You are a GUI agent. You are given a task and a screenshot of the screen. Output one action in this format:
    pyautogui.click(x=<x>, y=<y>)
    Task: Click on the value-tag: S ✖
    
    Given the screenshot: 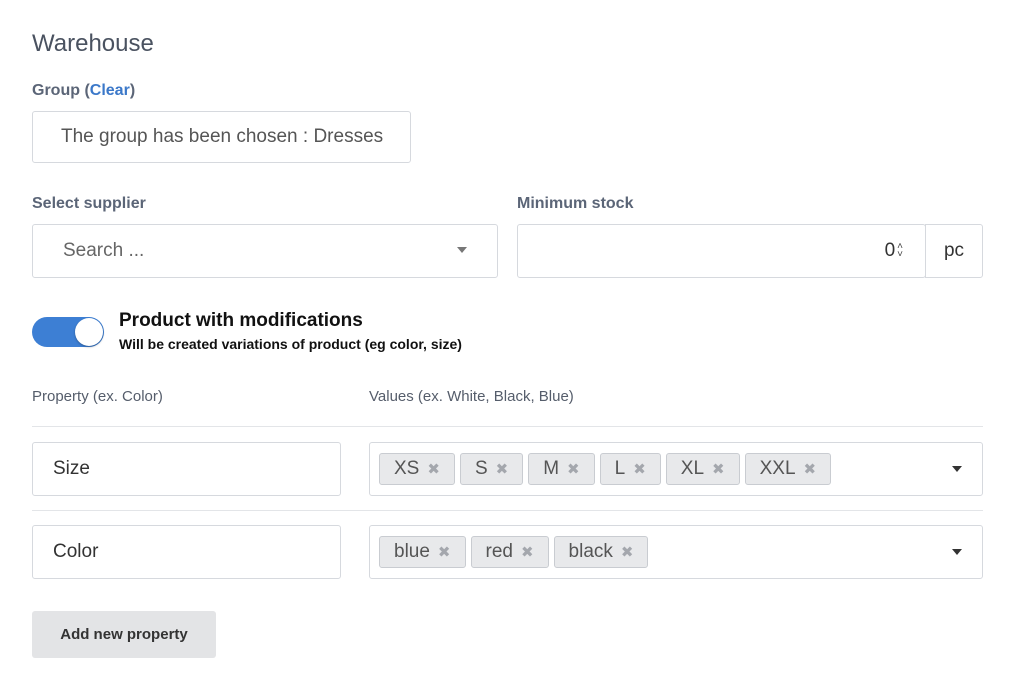 What is the action you would take?
    pyautogui.click(x=491, y=469)
    